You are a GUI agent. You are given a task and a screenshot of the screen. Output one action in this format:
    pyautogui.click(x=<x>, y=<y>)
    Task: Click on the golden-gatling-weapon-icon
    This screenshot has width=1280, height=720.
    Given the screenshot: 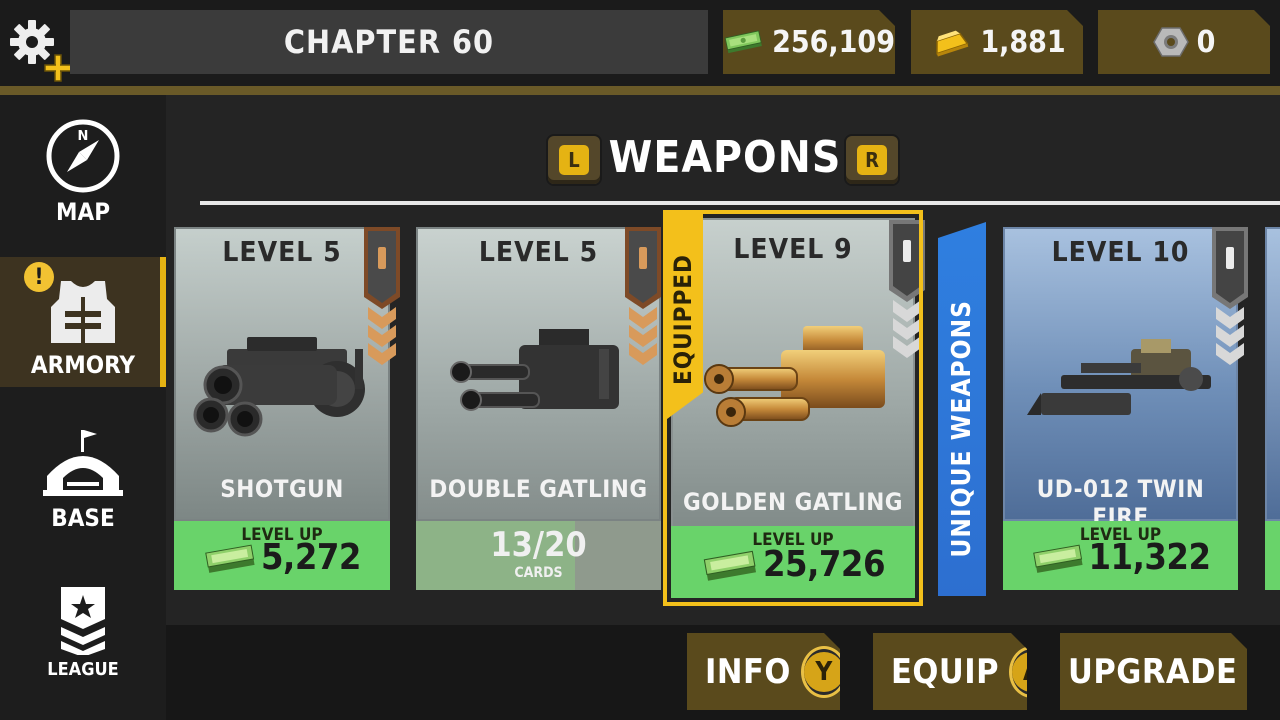 What is the action you would take?
    pyautogui.click(x=793, y=385)
    